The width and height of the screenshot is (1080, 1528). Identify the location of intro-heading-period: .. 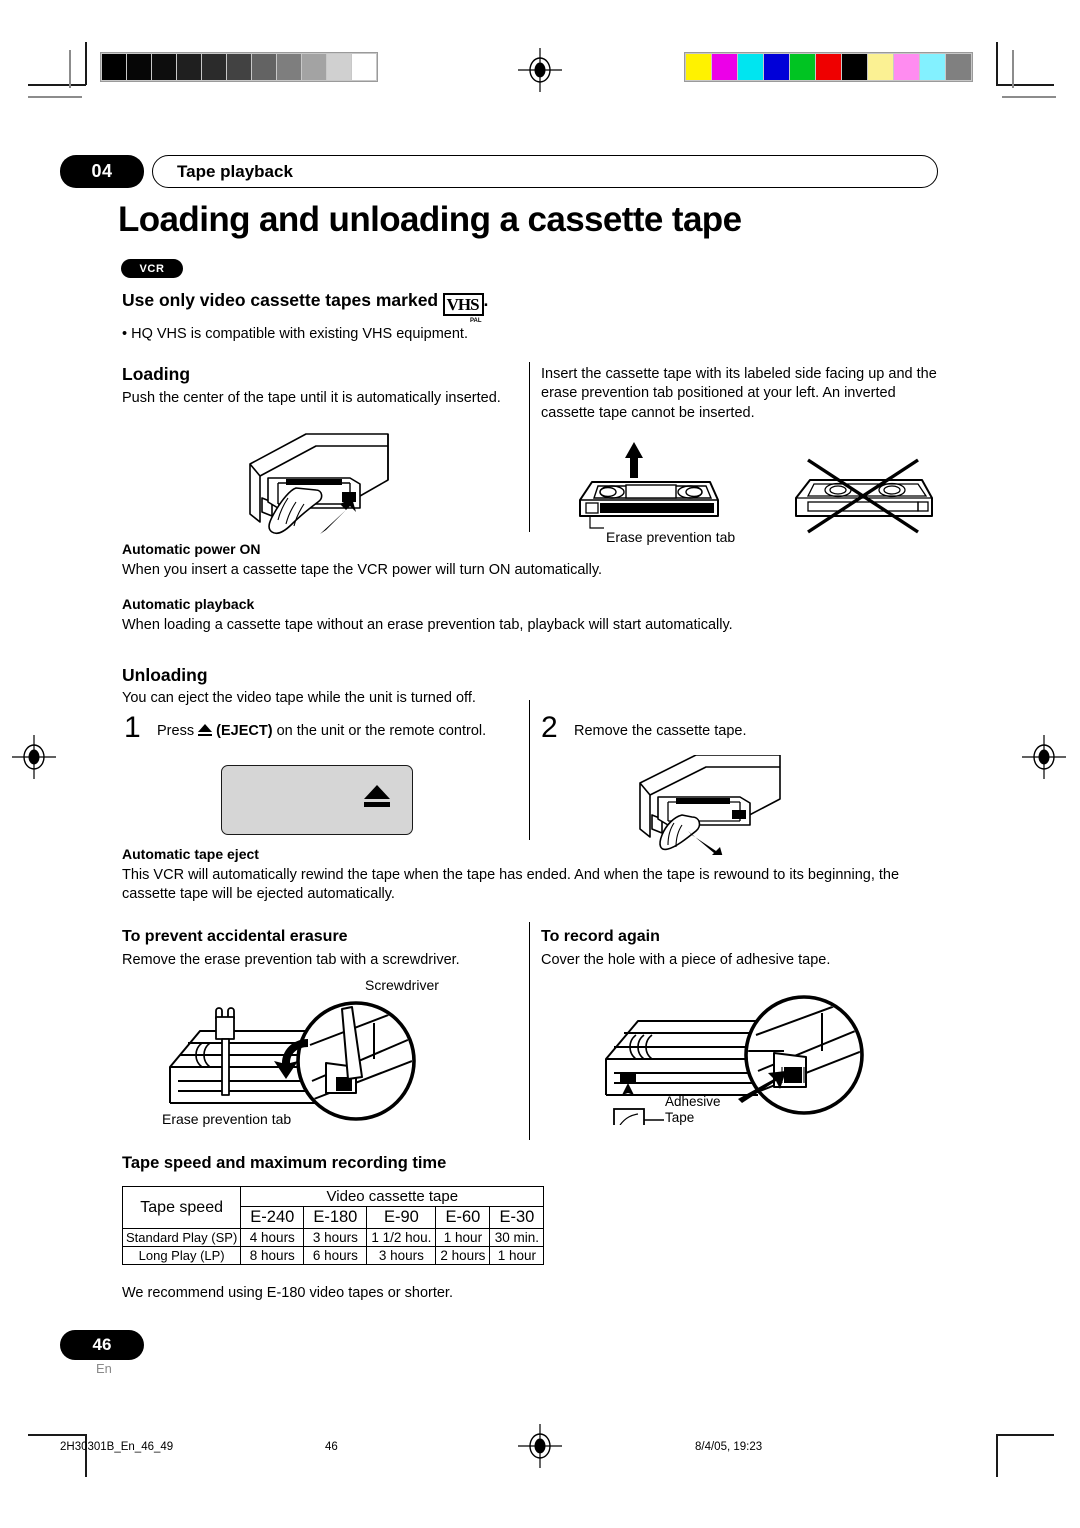
(486, 300).